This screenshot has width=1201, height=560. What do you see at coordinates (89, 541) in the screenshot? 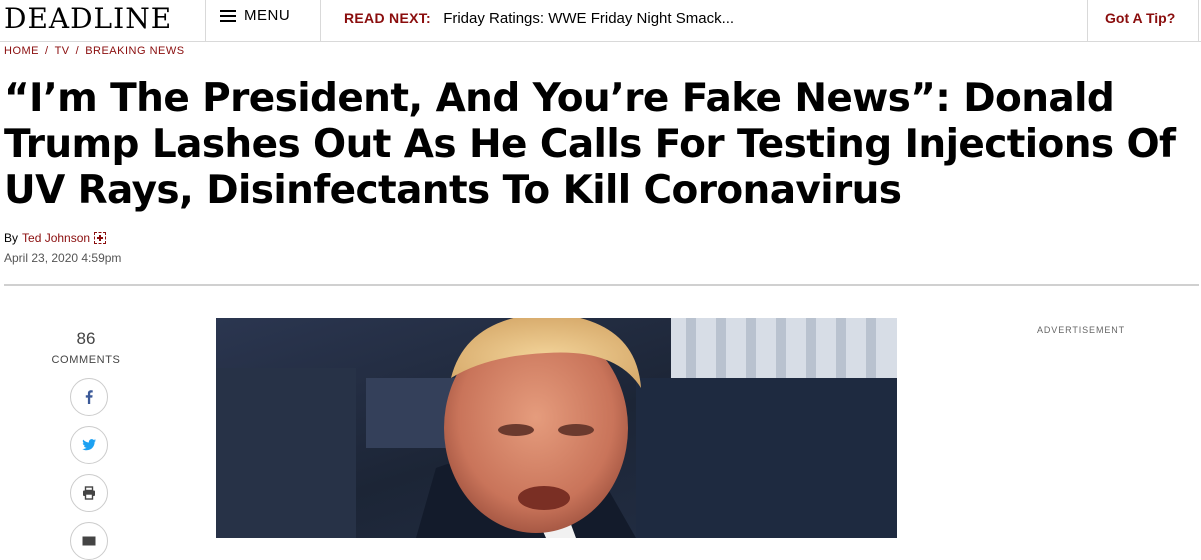
I see `email-share-button` at bounding box center [89, 541].